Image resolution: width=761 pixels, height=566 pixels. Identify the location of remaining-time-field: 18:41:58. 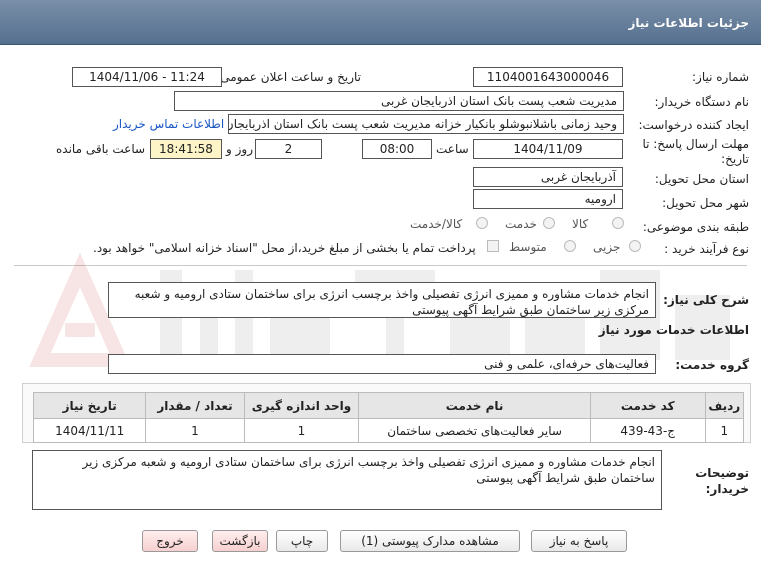
(186, 149).